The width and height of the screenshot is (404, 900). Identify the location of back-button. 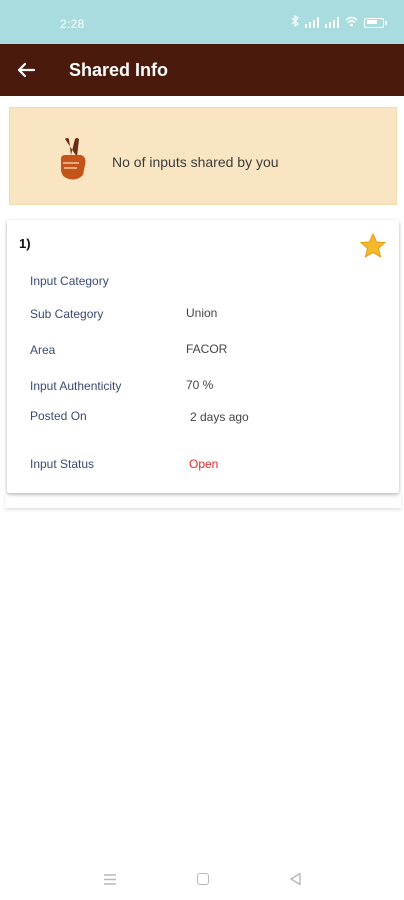
(26, 70).